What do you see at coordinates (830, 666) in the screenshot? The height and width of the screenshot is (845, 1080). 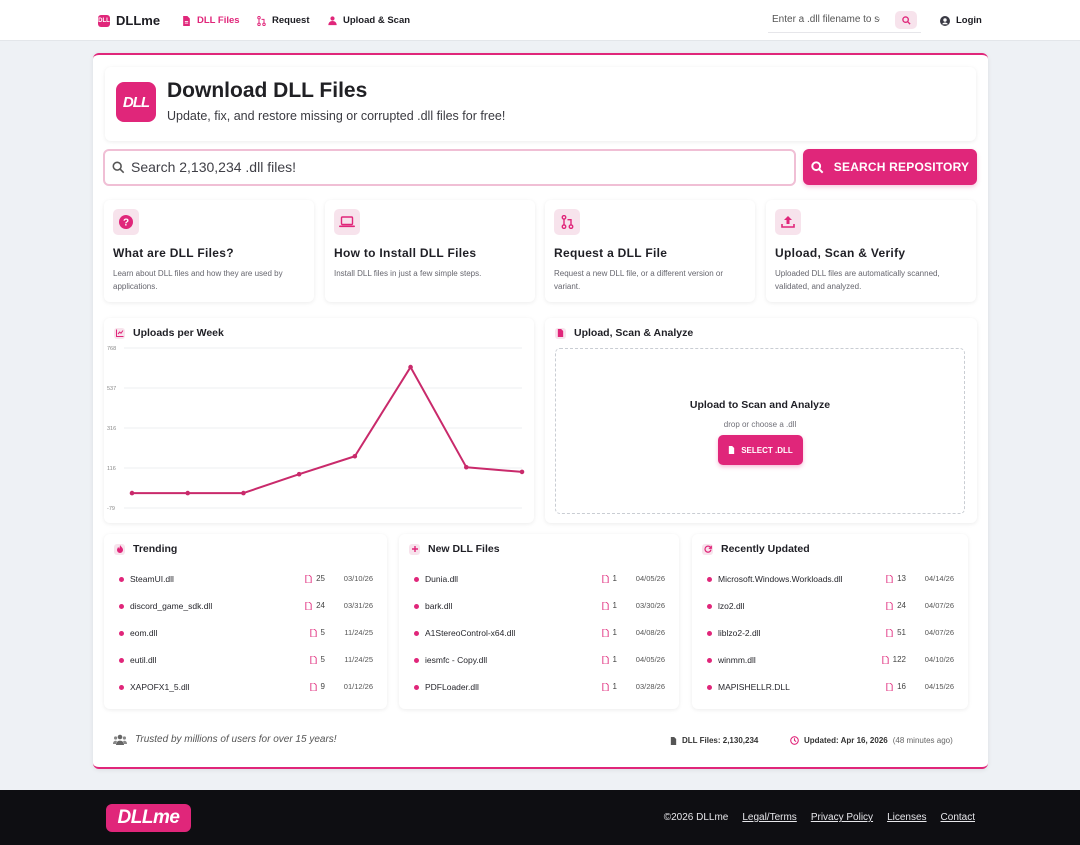 I see `list-item: winmm.dll 122 04/10/26` at bounding box center [830, 666].